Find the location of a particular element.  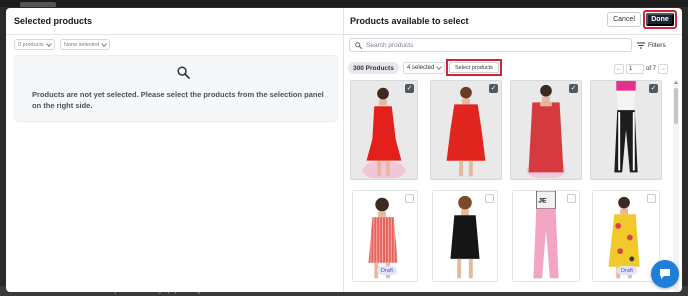

filters-button: Filters is located at coordinates (651, 45).